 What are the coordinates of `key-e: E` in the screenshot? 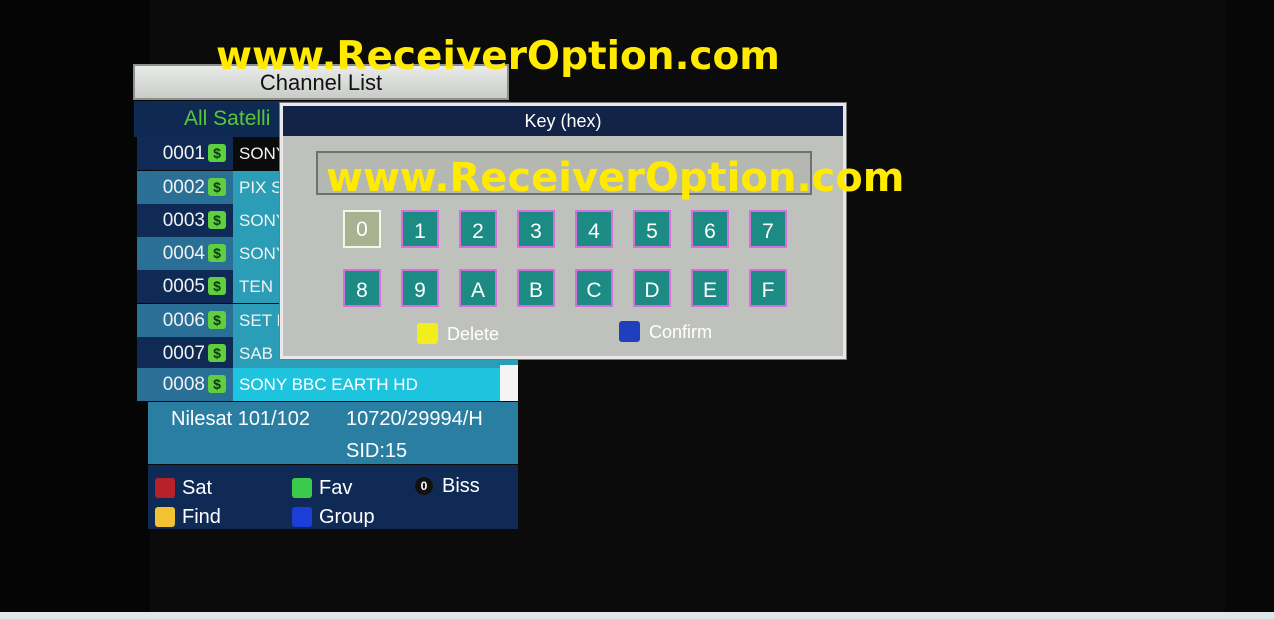 It's located at (710, 288).